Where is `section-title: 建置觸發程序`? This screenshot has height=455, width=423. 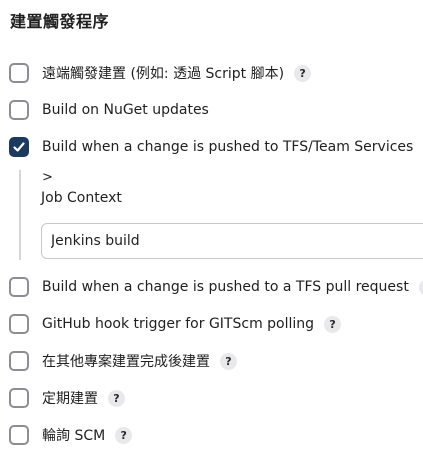 section-title: 建置觸發程序 is located at coordinates (60, 21).